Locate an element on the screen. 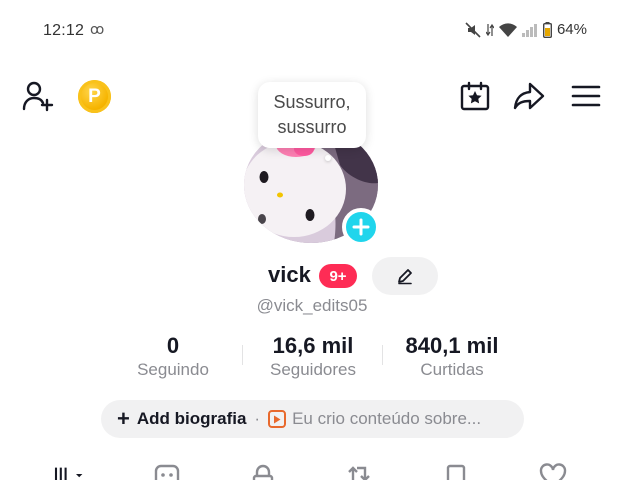 This screenshot has height=480, width=625. plus-icon: + is located at coordinates (123, 418).